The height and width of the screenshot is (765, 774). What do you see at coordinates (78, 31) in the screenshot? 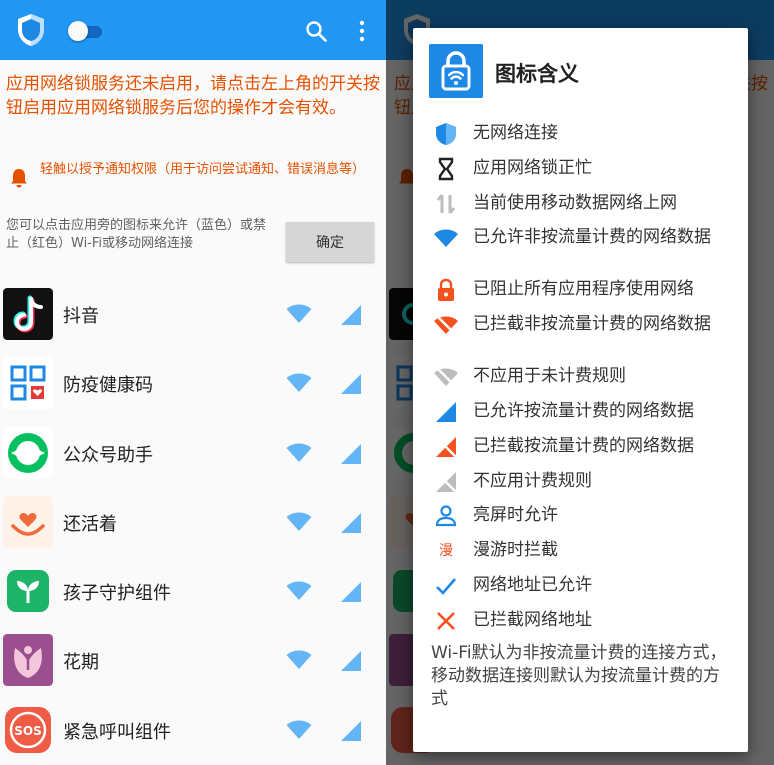
I see `toggle-thumb` at bounding box center [78, 31].